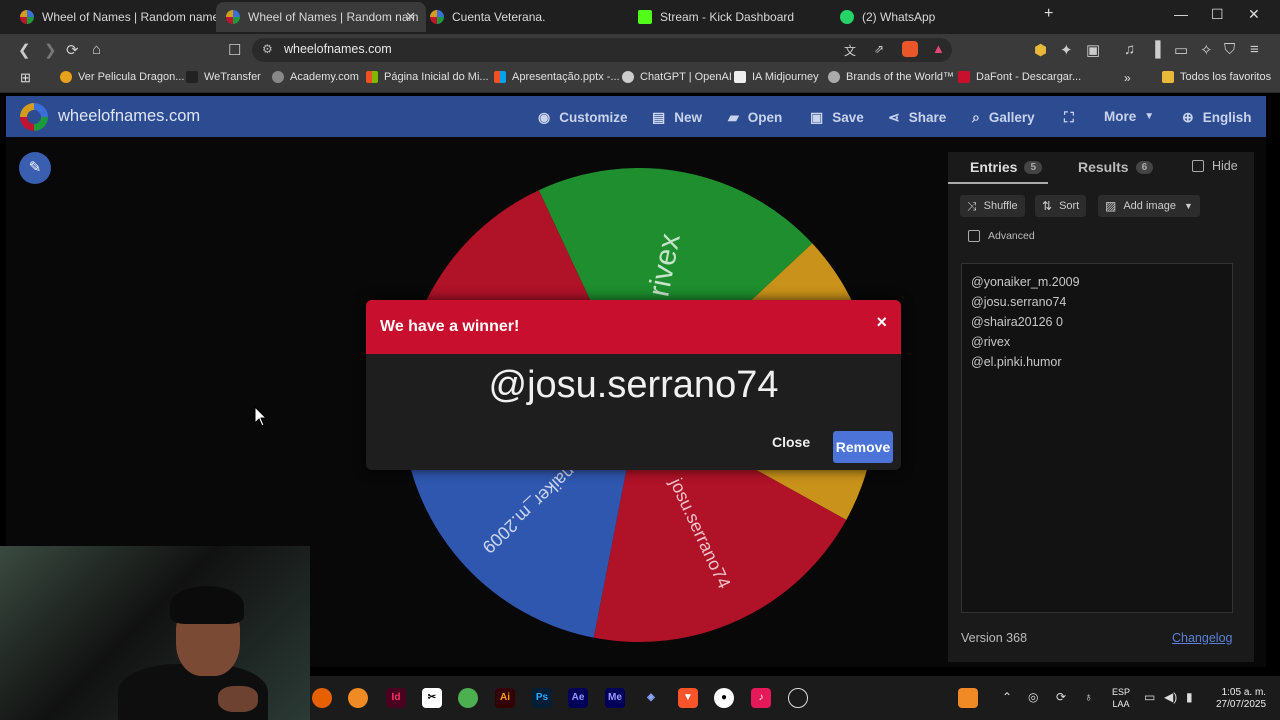  I want to click on sync-icon: ⟳, so click(1061, 697).